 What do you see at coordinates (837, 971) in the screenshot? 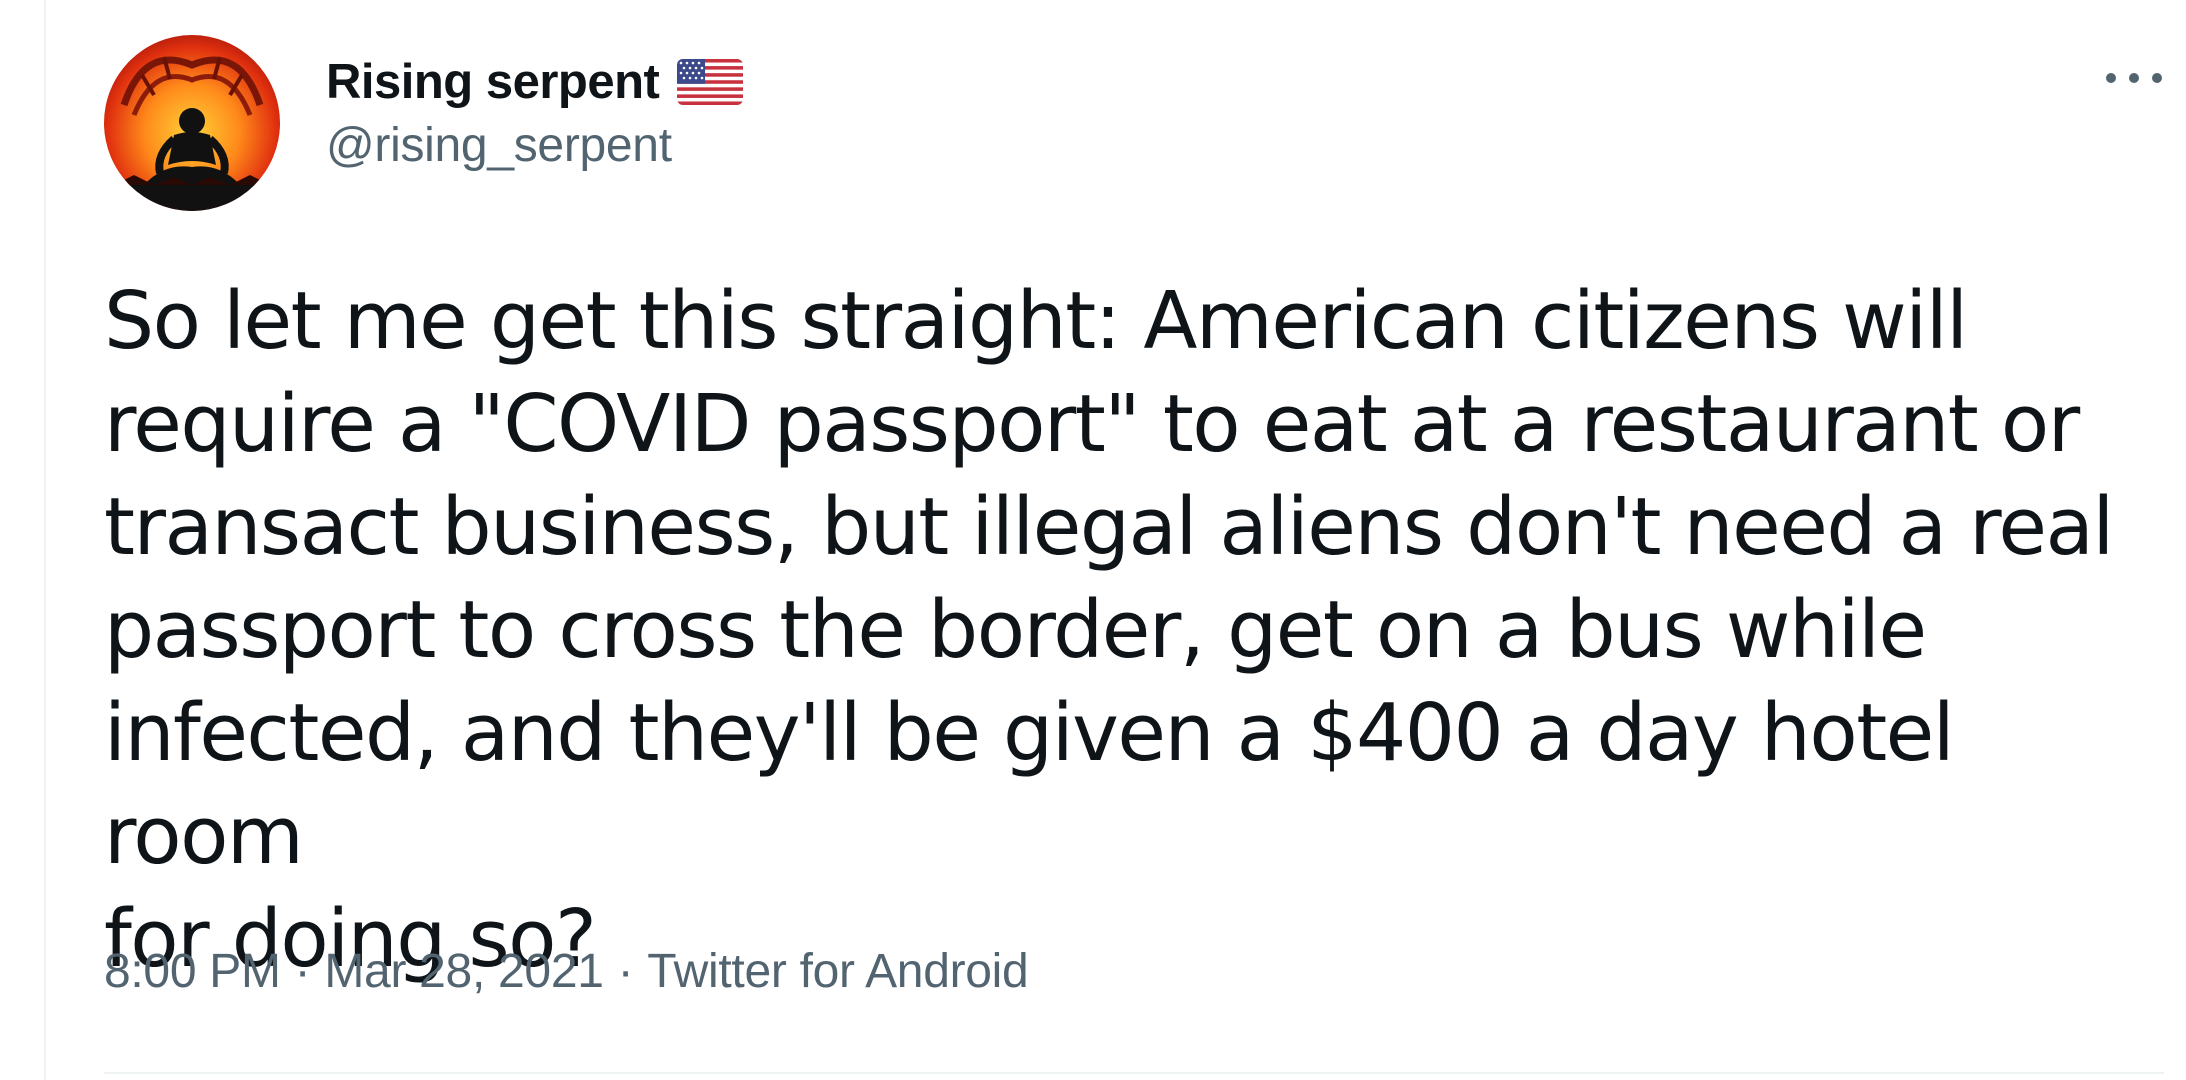
I see `tweet-source: Twitter for Android` at bounding box center [837, 971].